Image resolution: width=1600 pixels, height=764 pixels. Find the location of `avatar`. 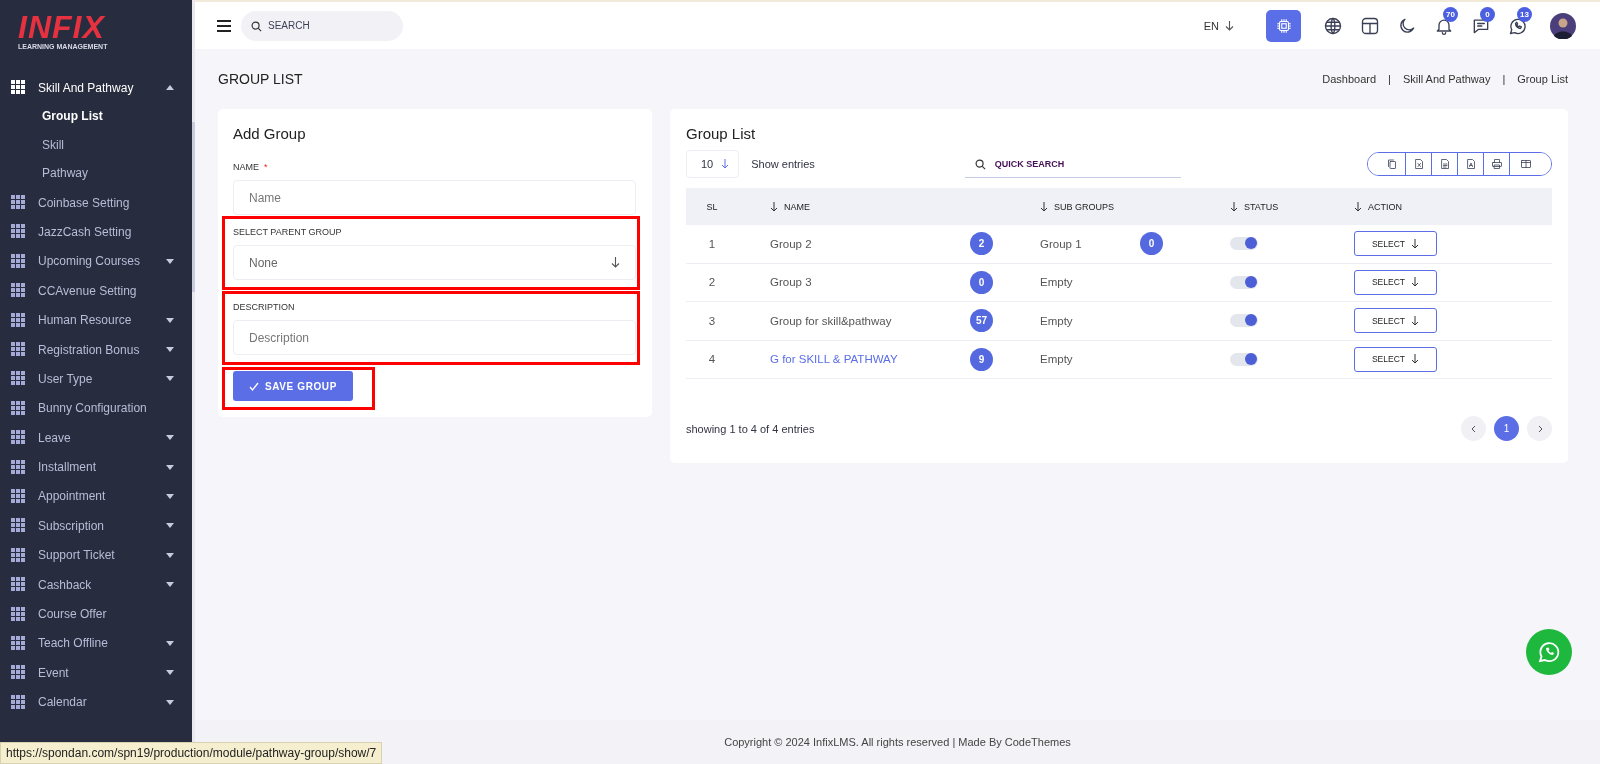

avatar is located at coordinates (1563, 25).